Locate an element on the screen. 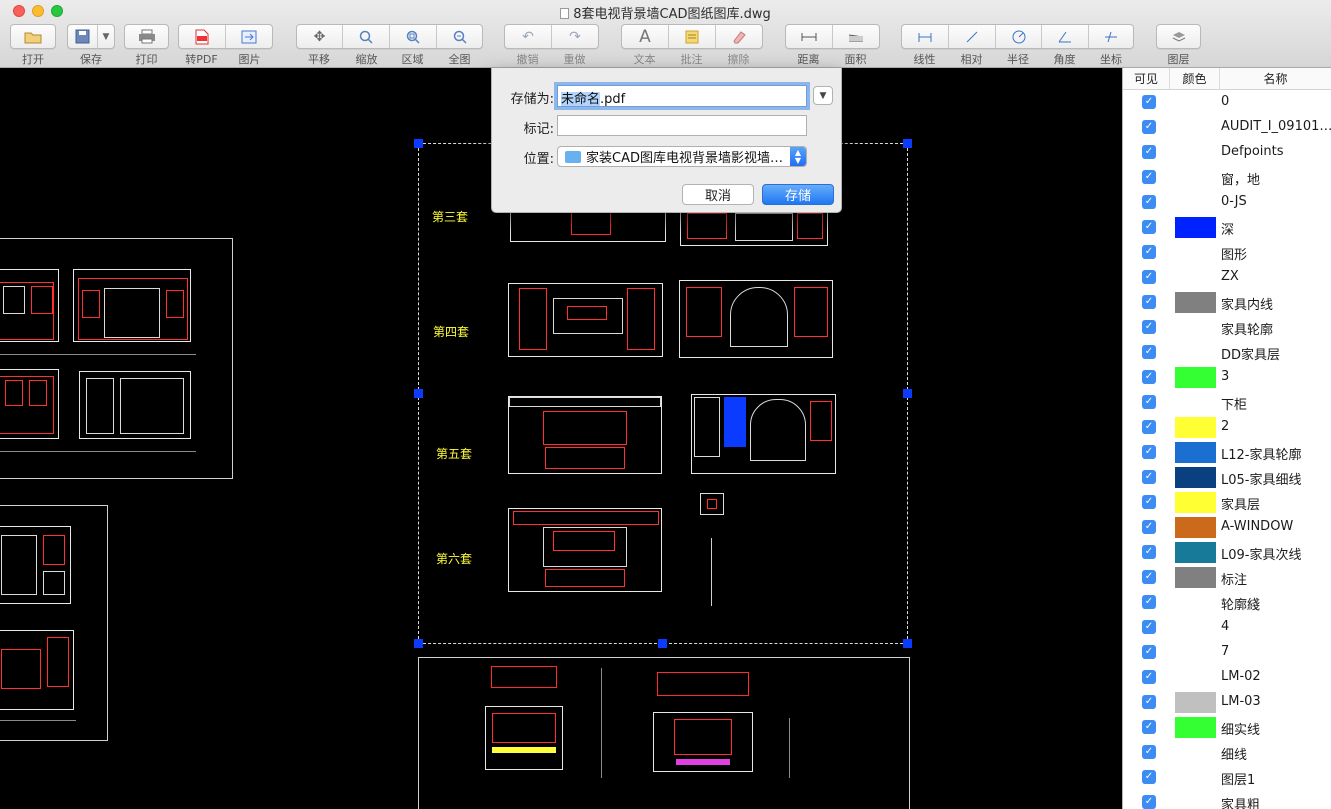 The image size is (1331, 809). header-color: 颜色 is located at coordinates (1195, 78).